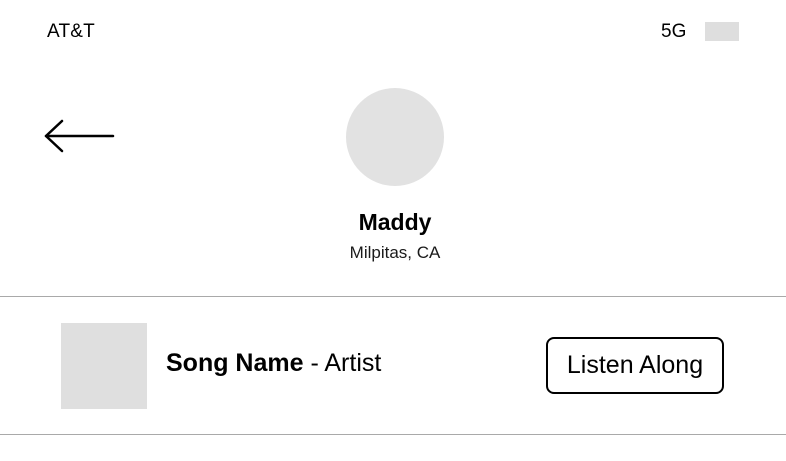 The height and width of the screenshot is (461, 786). What do you see at coordinates (71, 31) in the screenshot?
I see `carrier-label: AT&T` at bounding box center [71, 31].